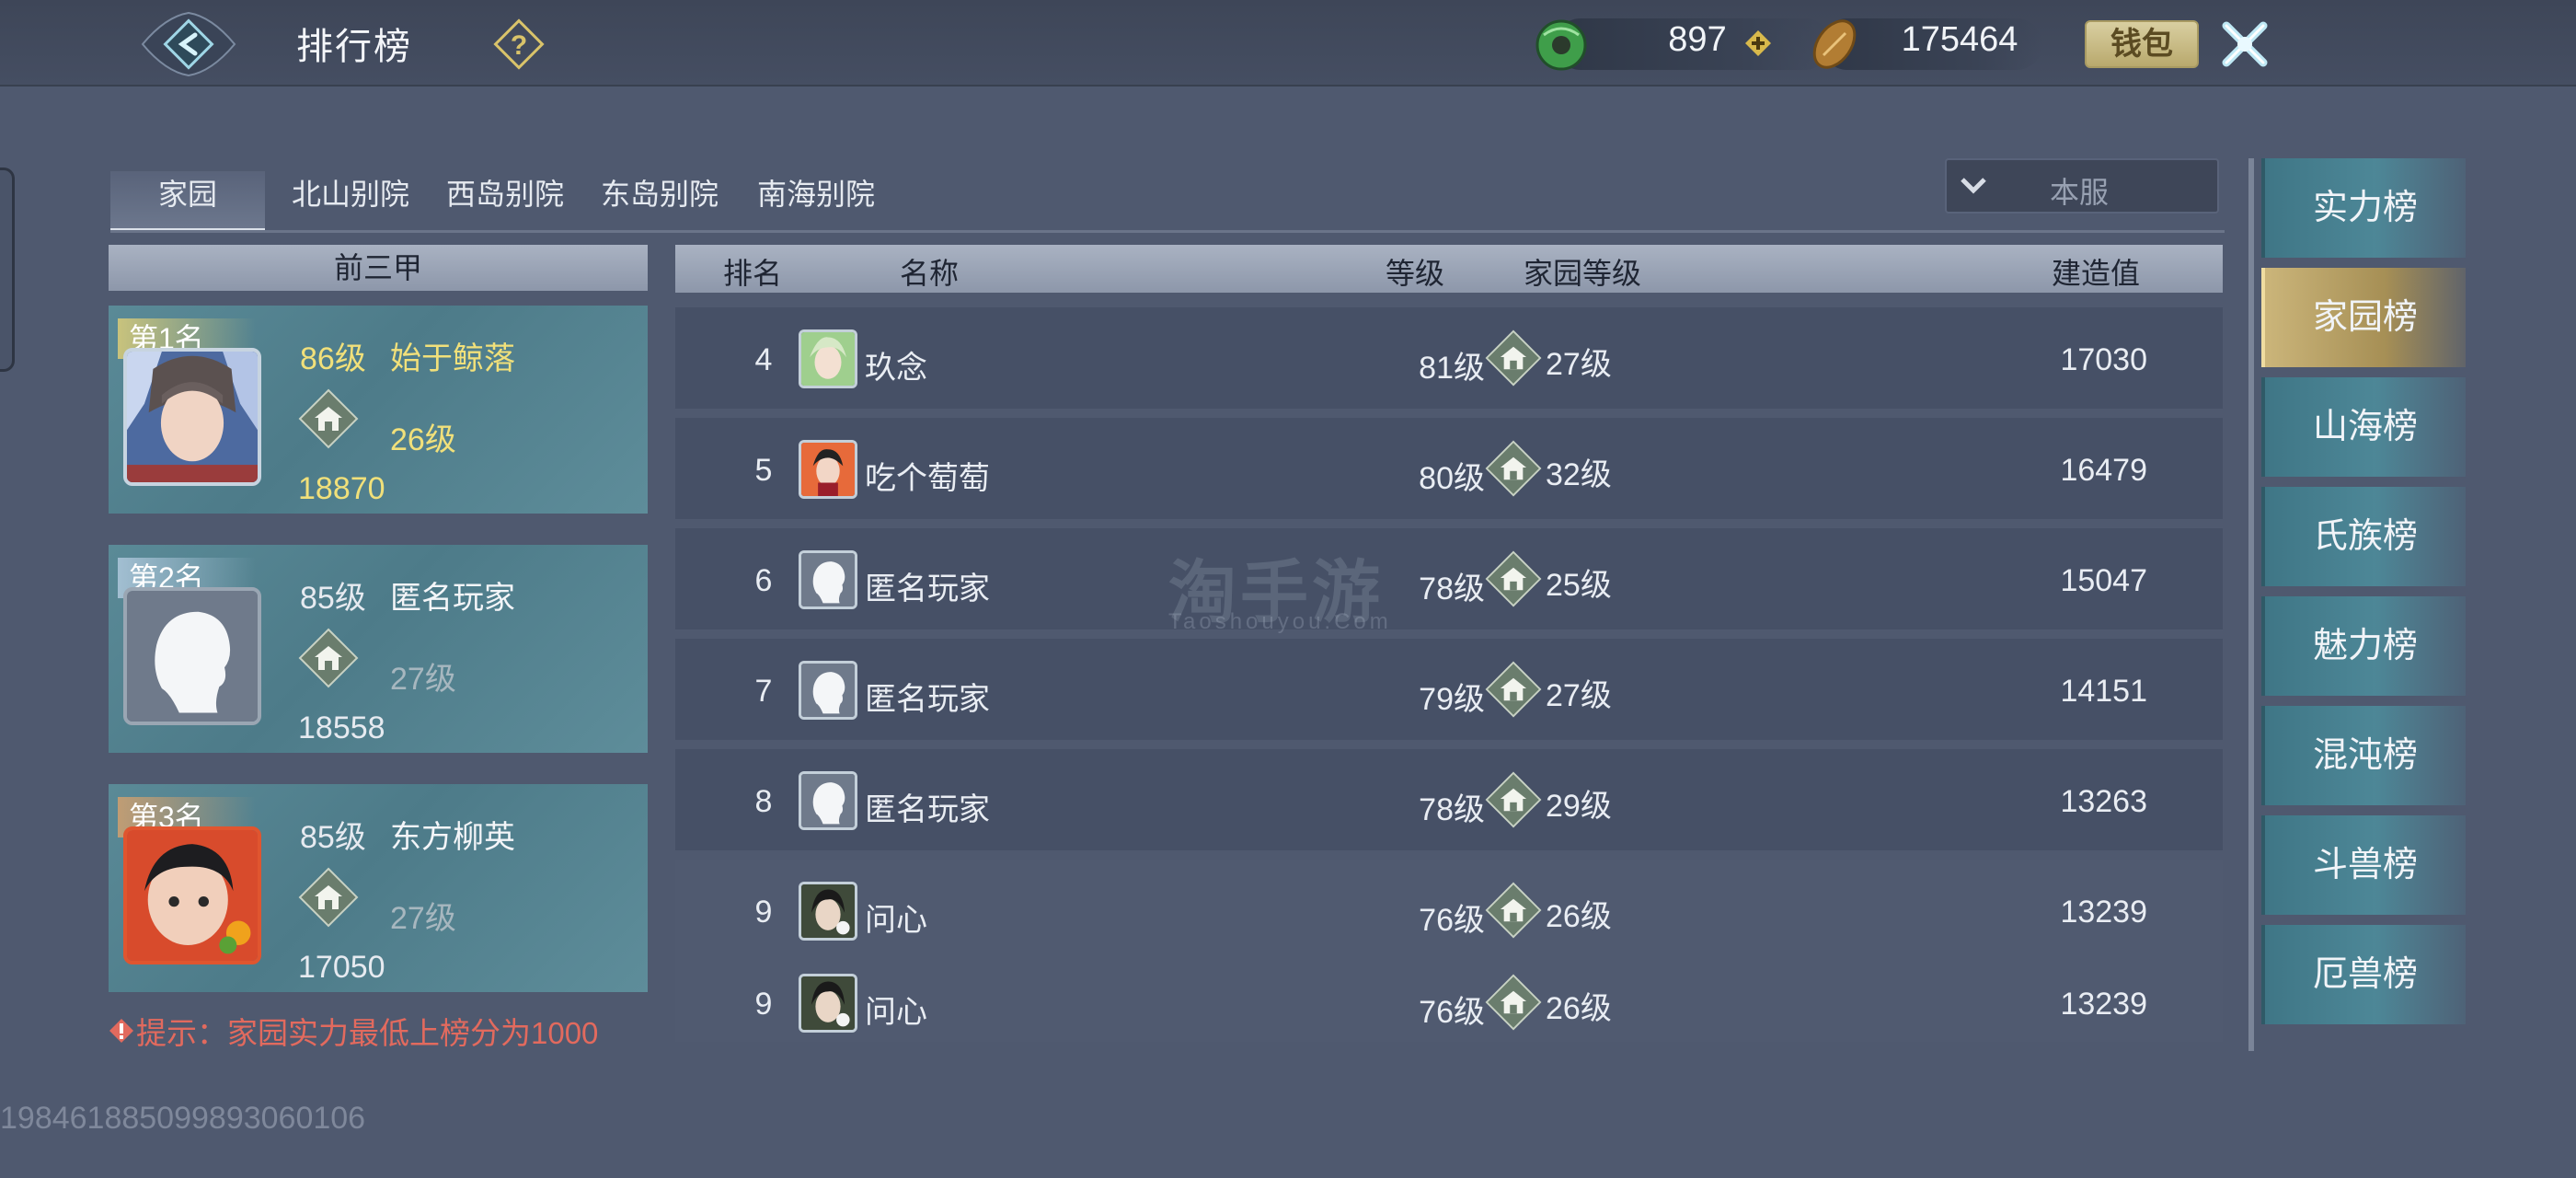 This screenshot has height=1178, width=2576. What do you see at coordinates (1583, 273) in the screenshot?
I see `column-home-level: 家园等级` at bounding box center [1583, 273].